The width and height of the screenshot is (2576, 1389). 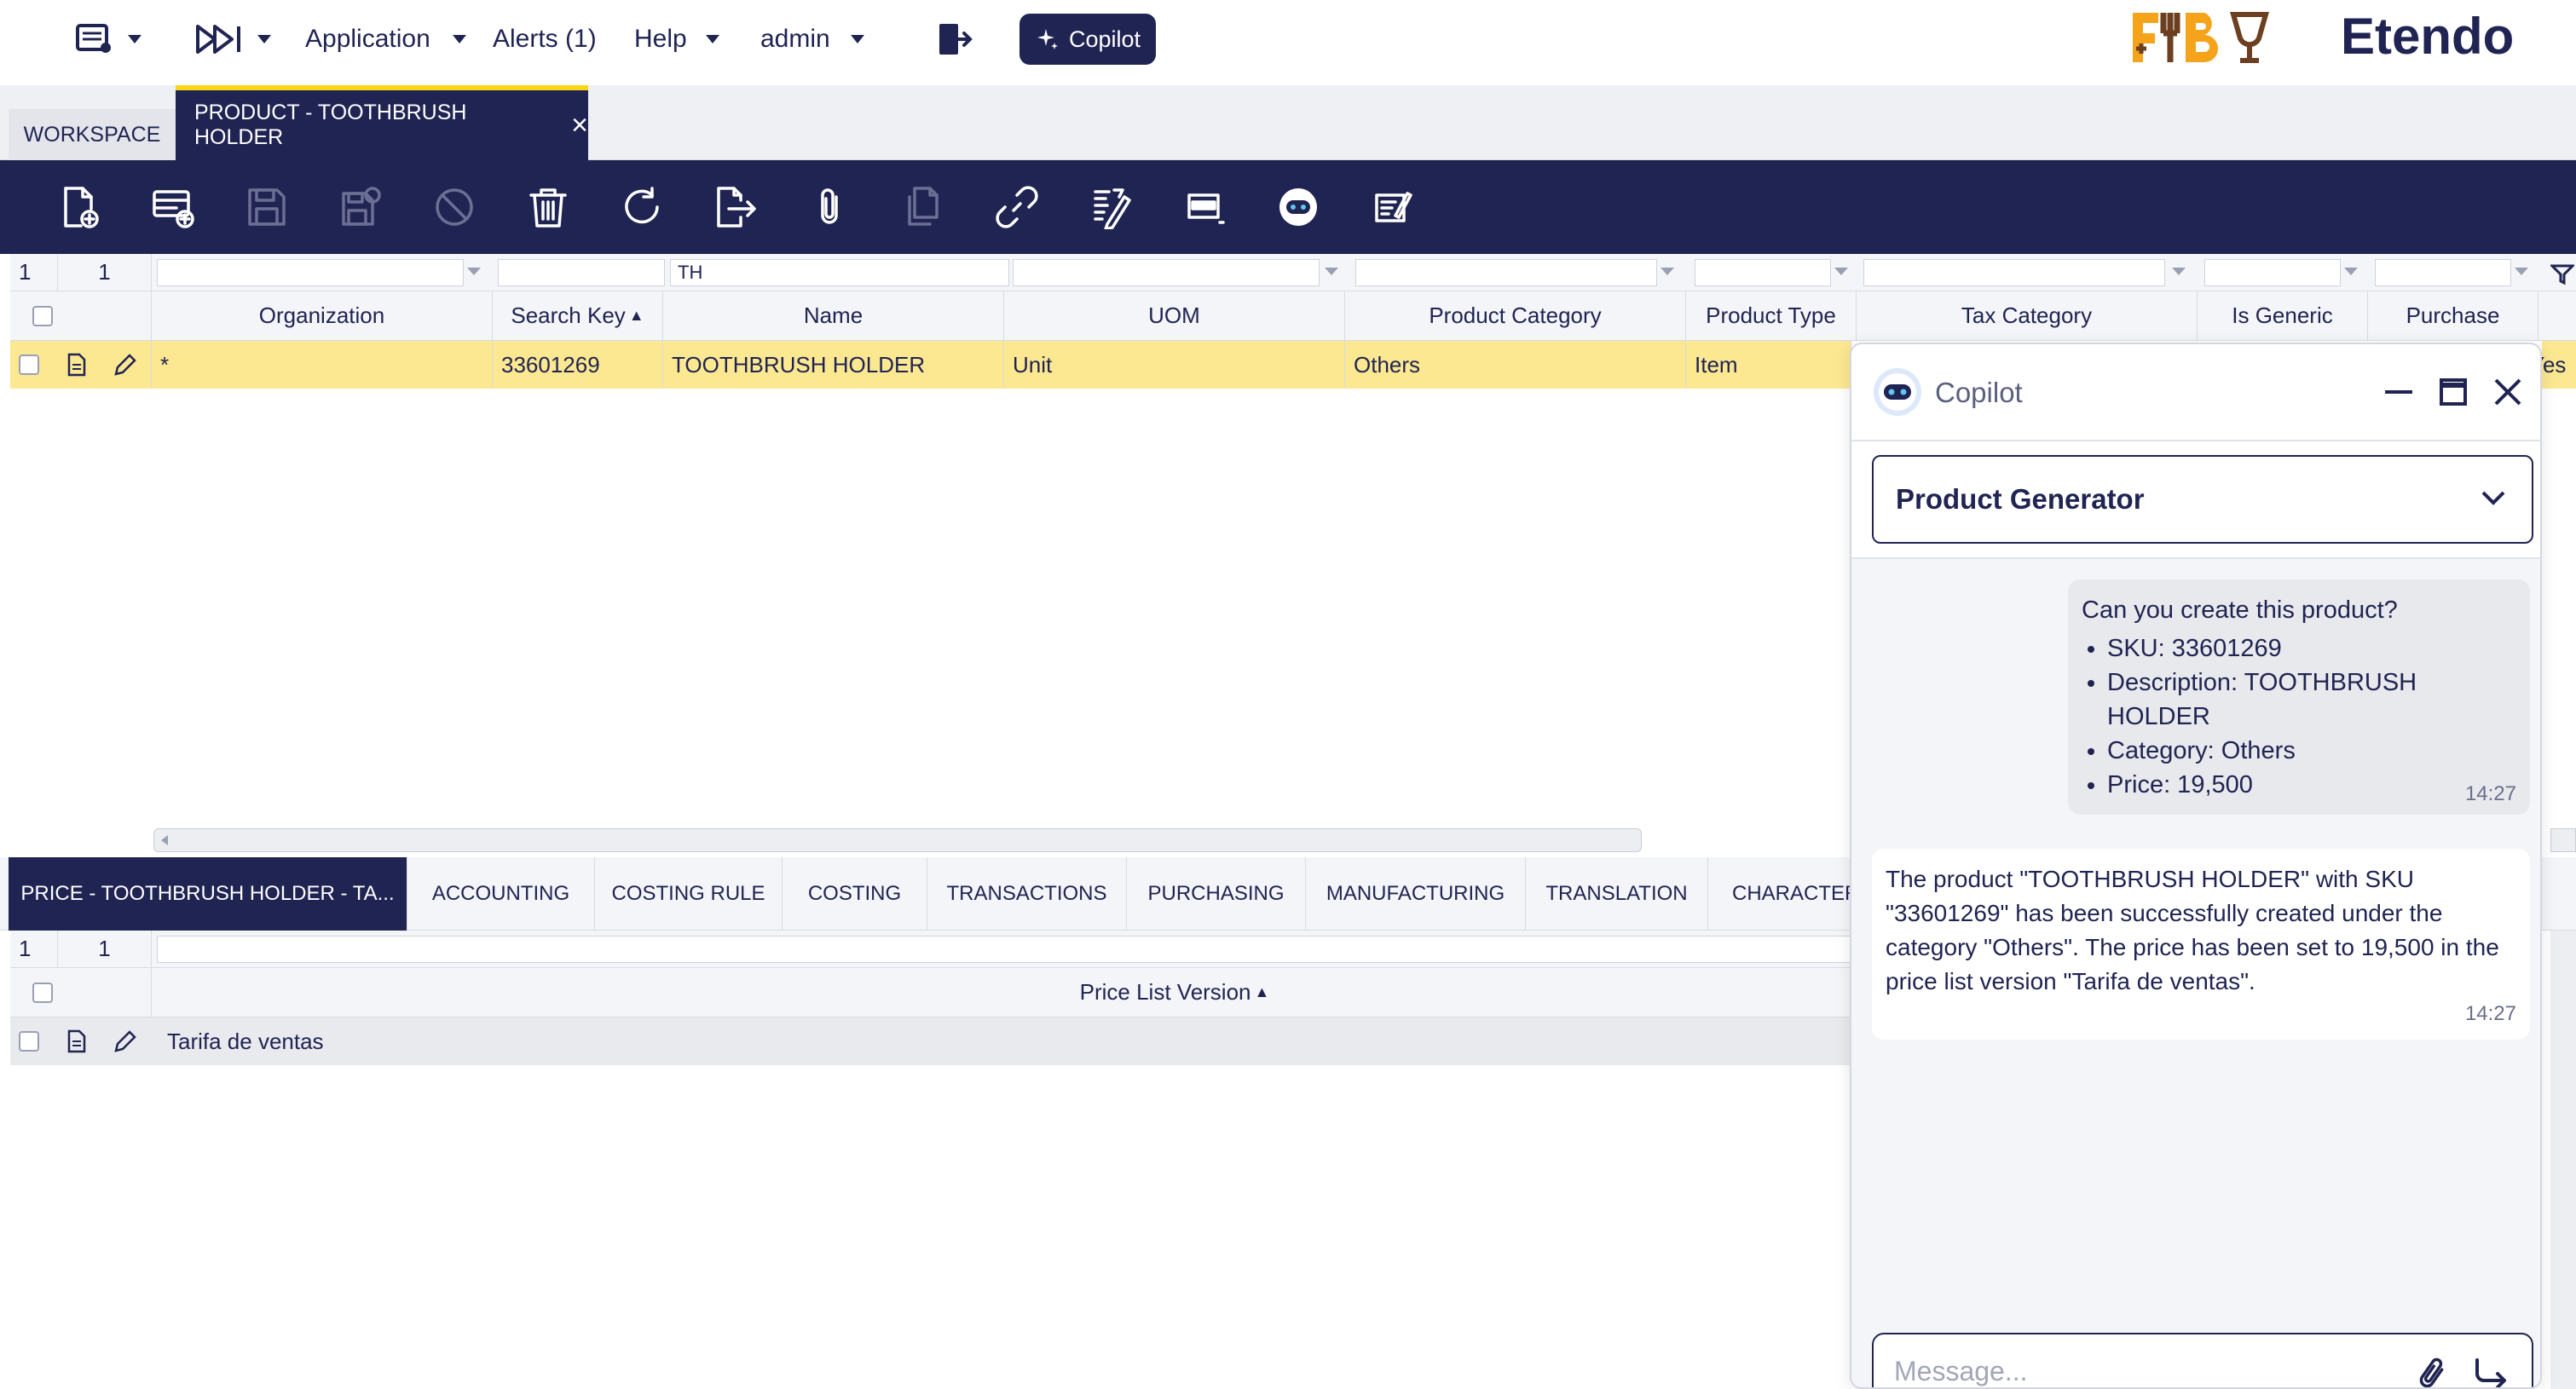 I want to click on column-name: Name, so click(x=833, y=315).